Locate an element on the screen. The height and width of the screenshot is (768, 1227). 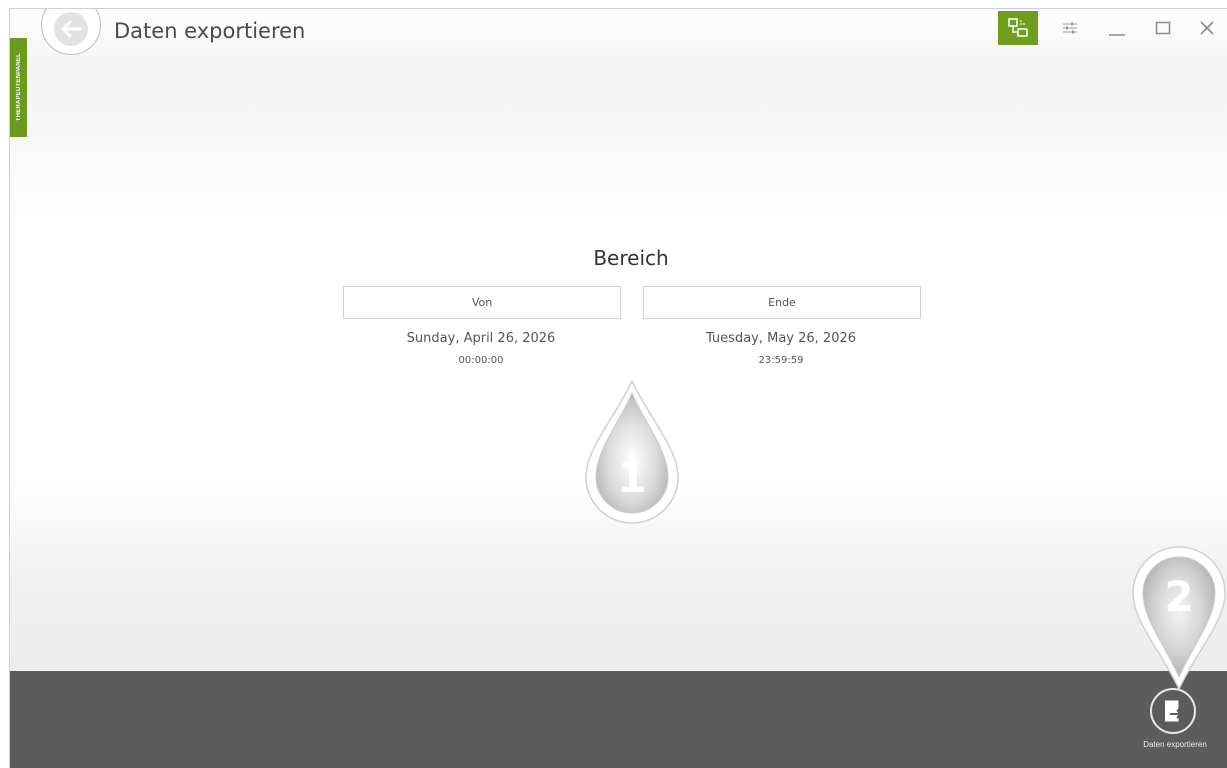
settings-button is located at coordinates (1070, 28).